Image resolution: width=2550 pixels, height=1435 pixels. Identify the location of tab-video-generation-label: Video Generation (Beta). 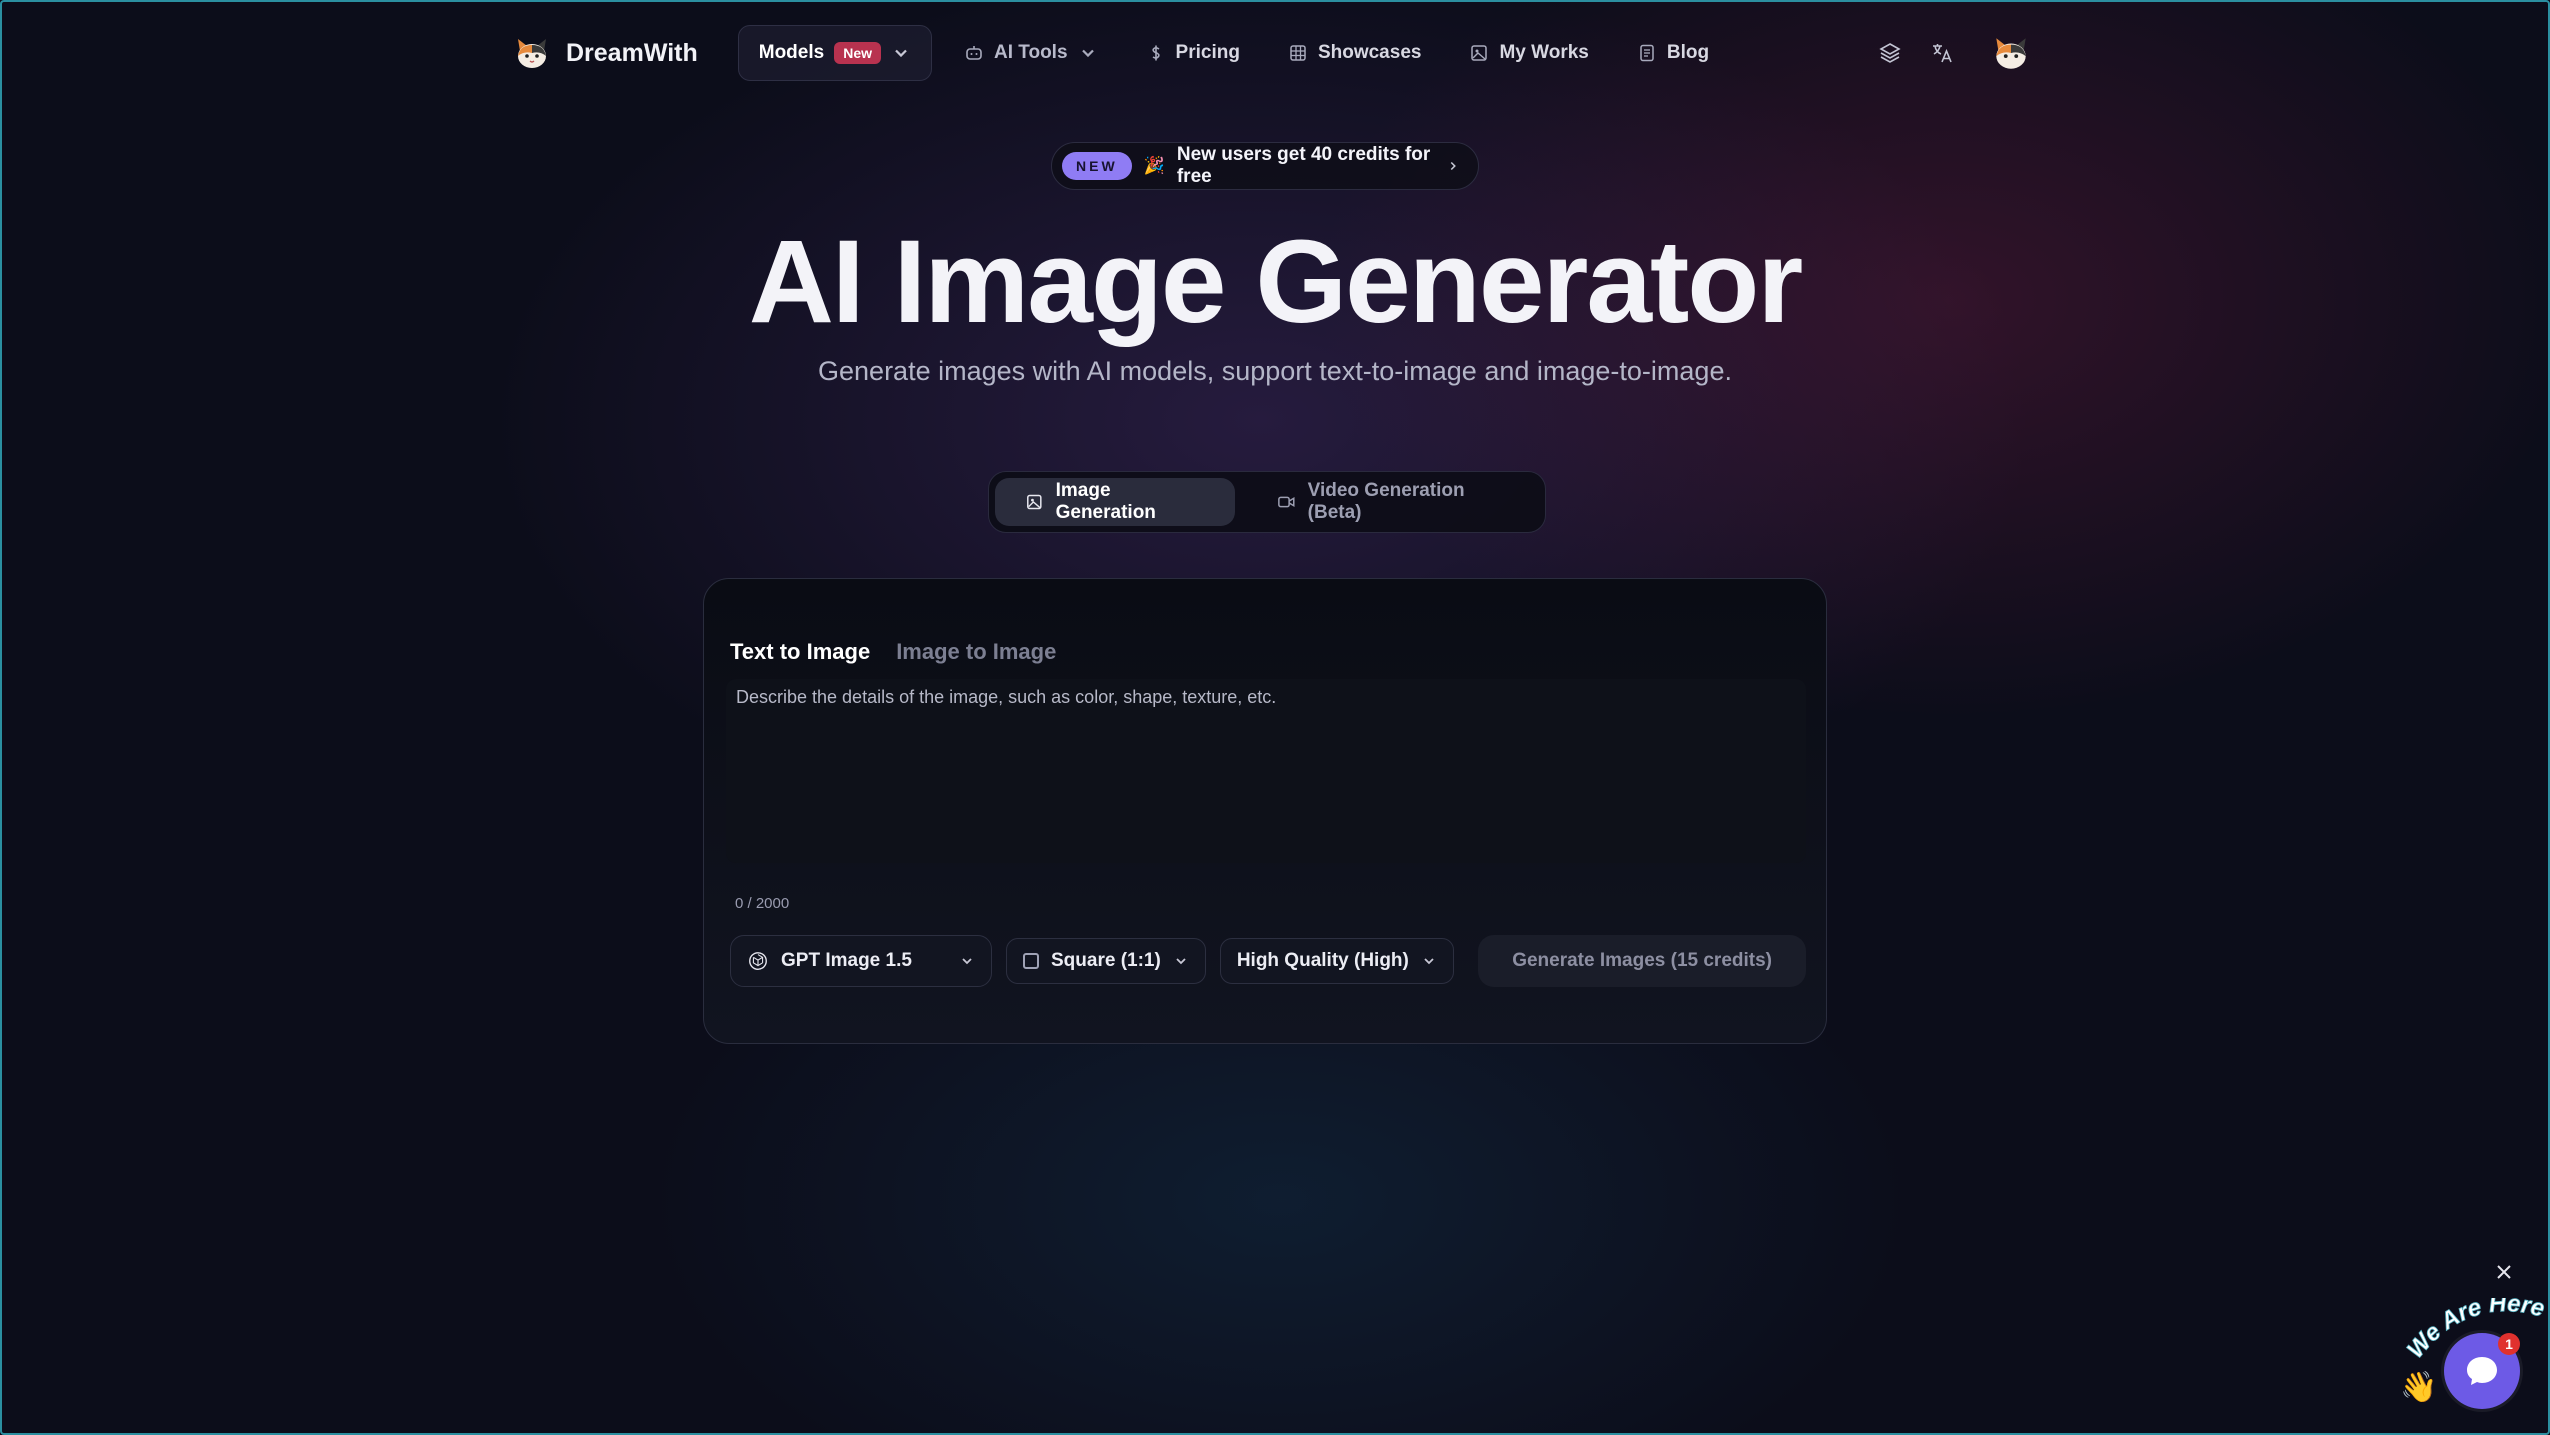
(1386, 501).